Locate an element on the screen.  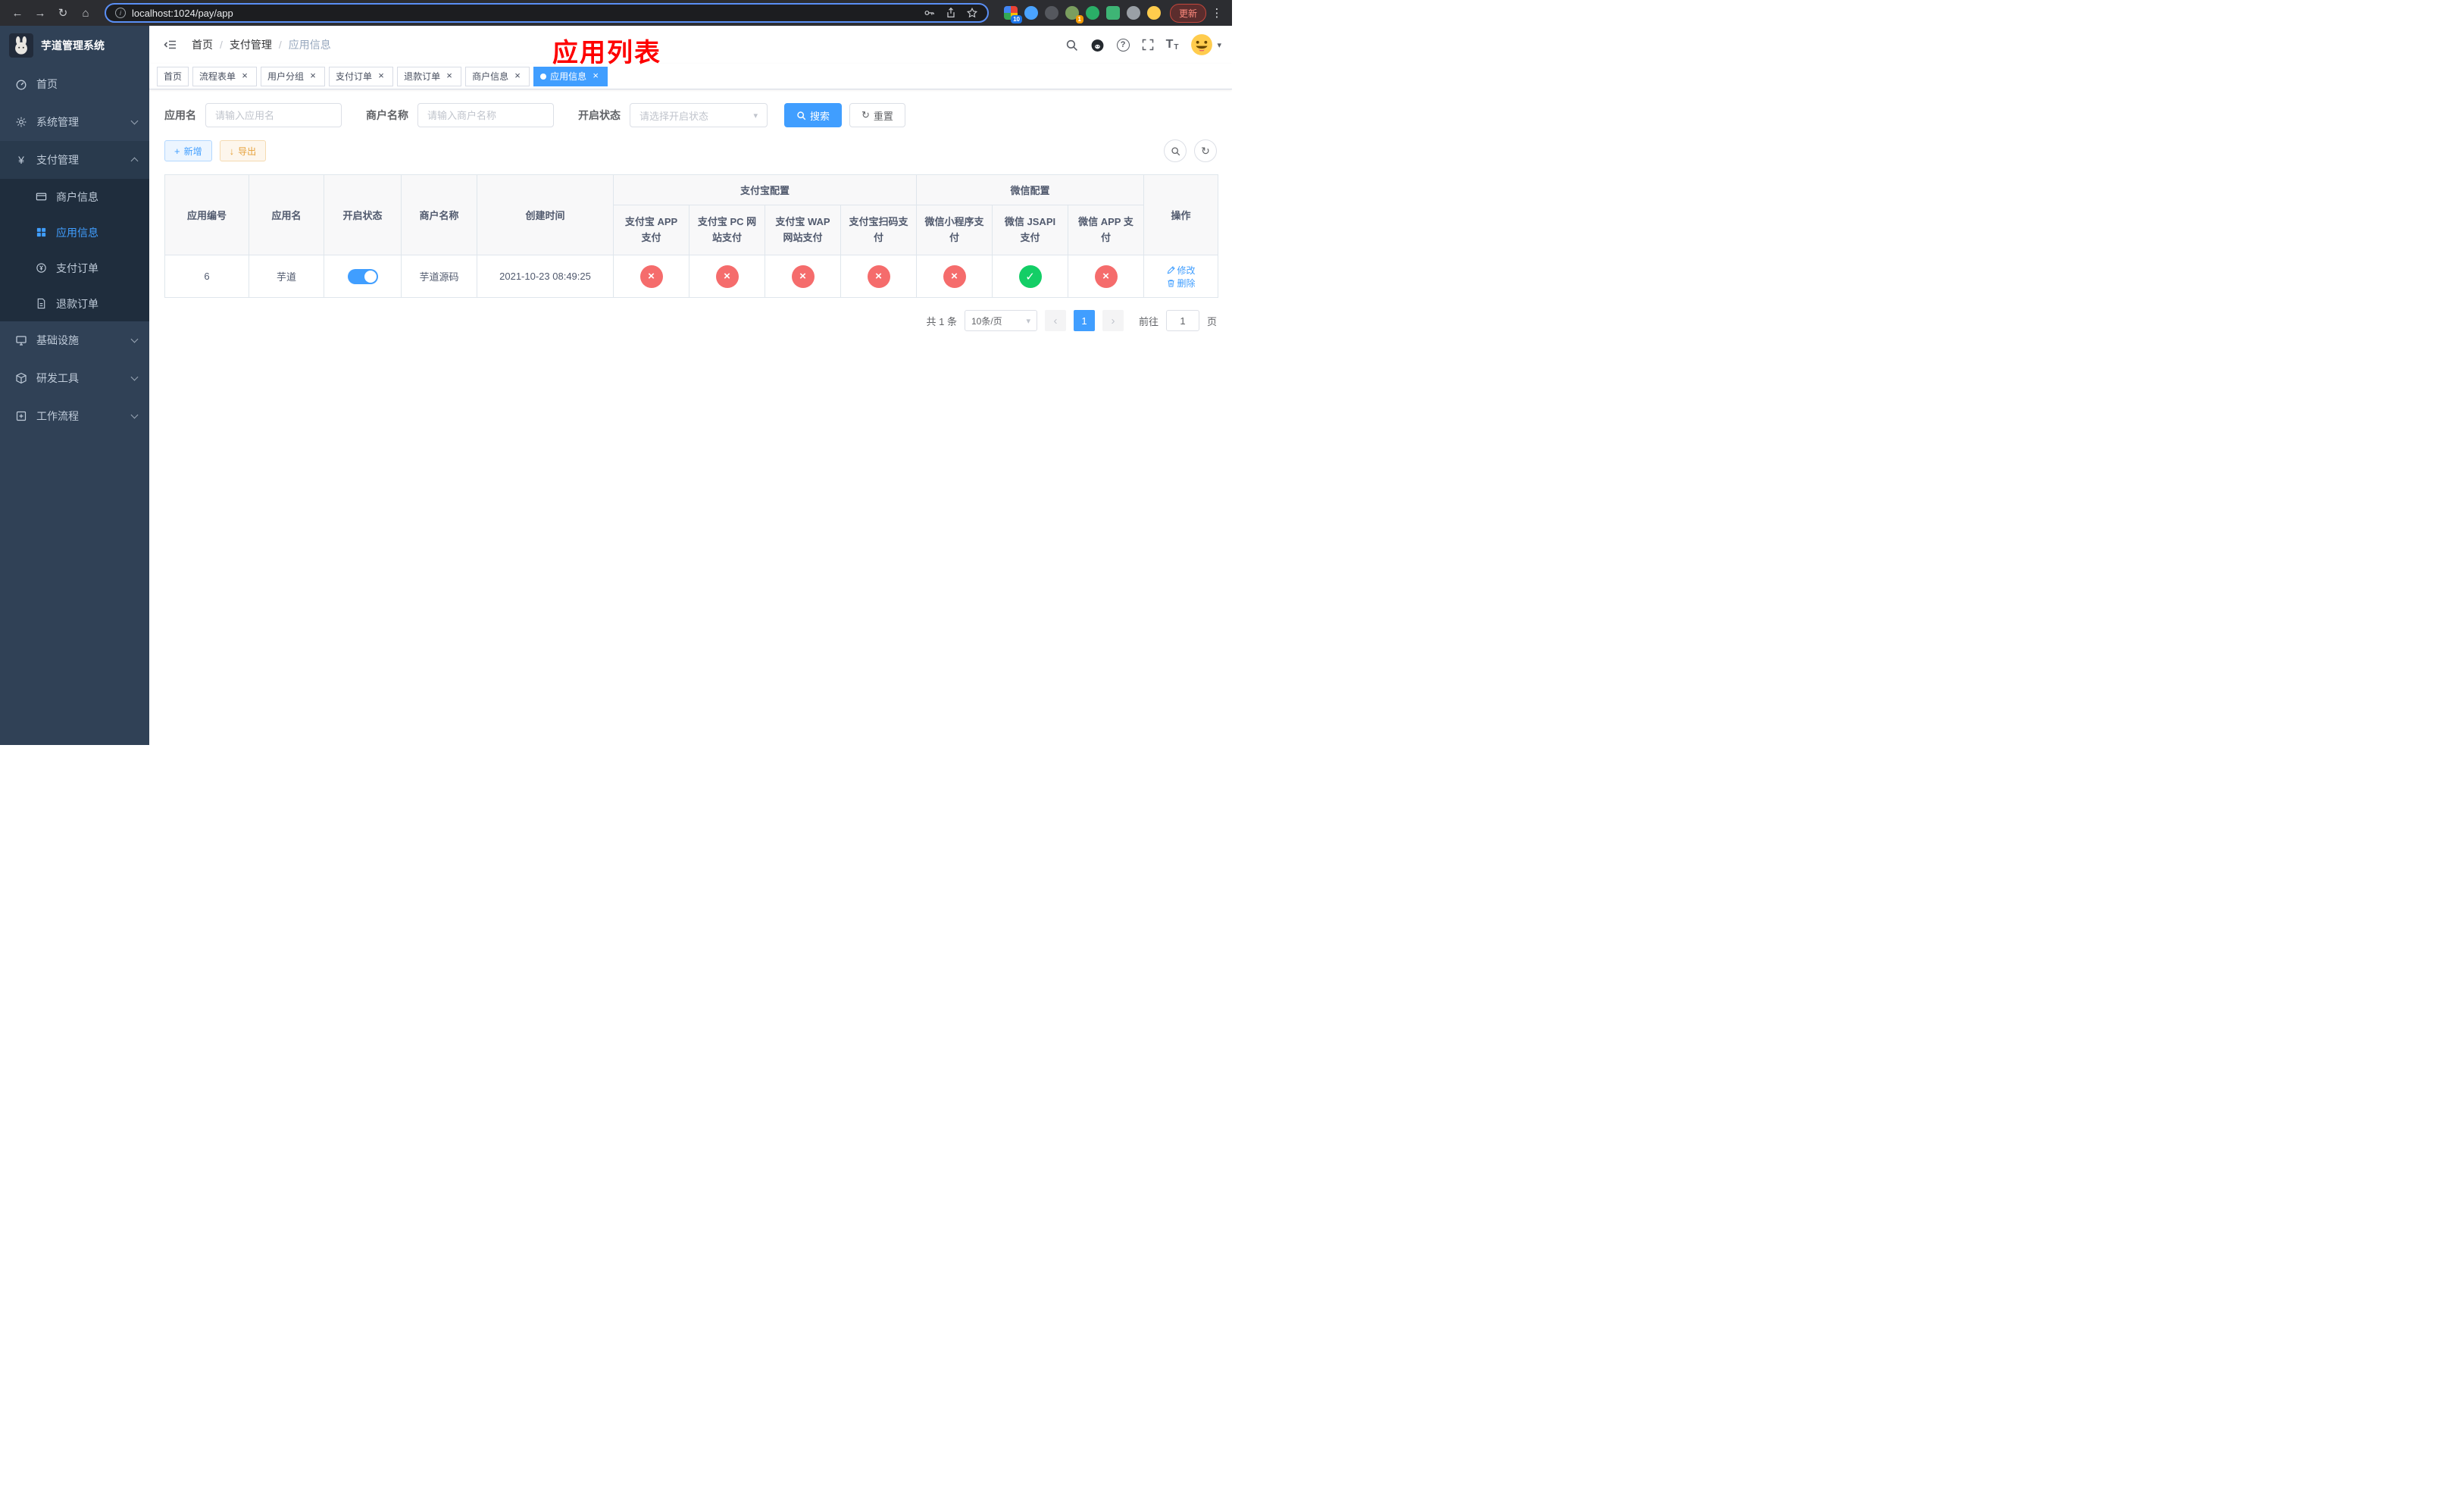
breadcrumb-payment: 支付管理 is located at coordinates (251, 44).